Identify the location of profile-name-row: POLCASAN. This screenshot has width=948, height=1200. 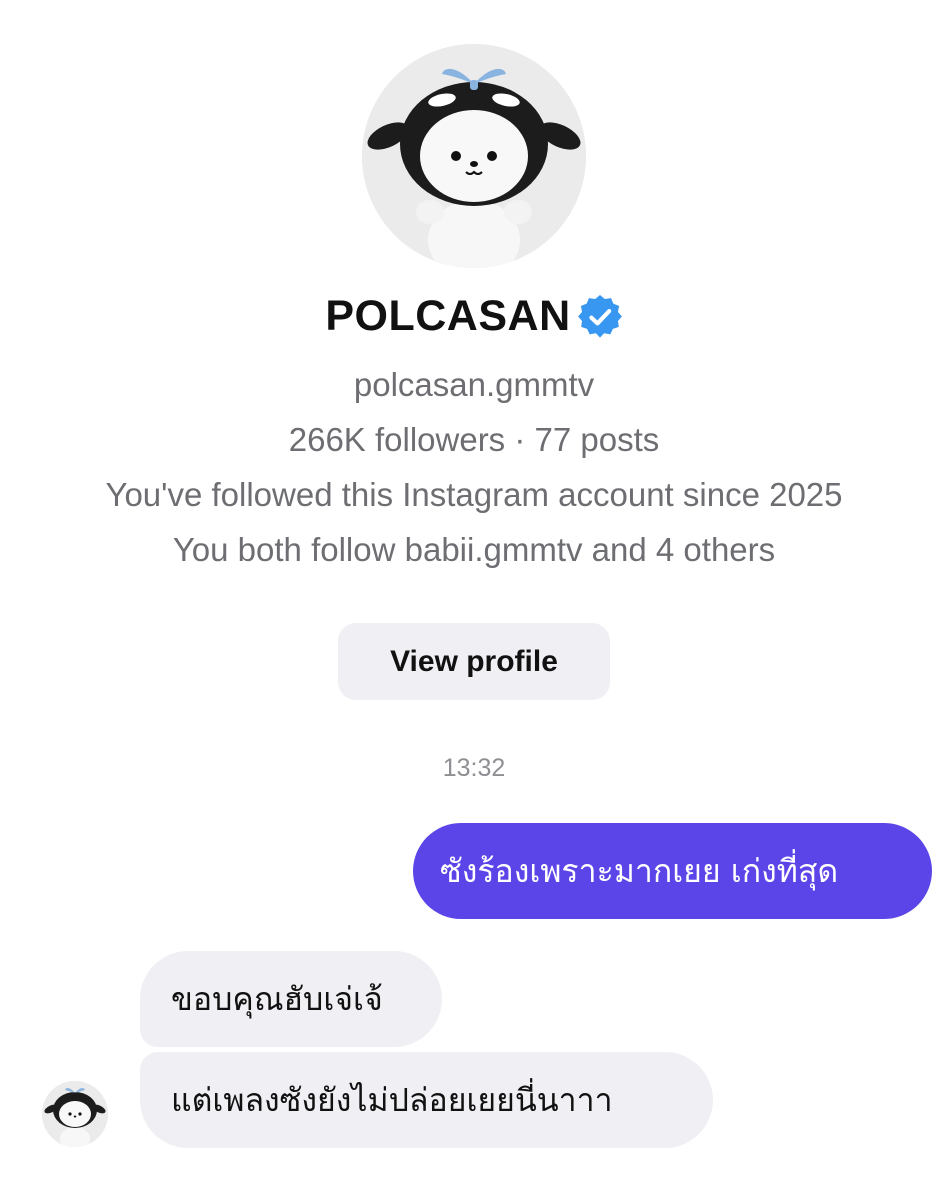
(474, 322).